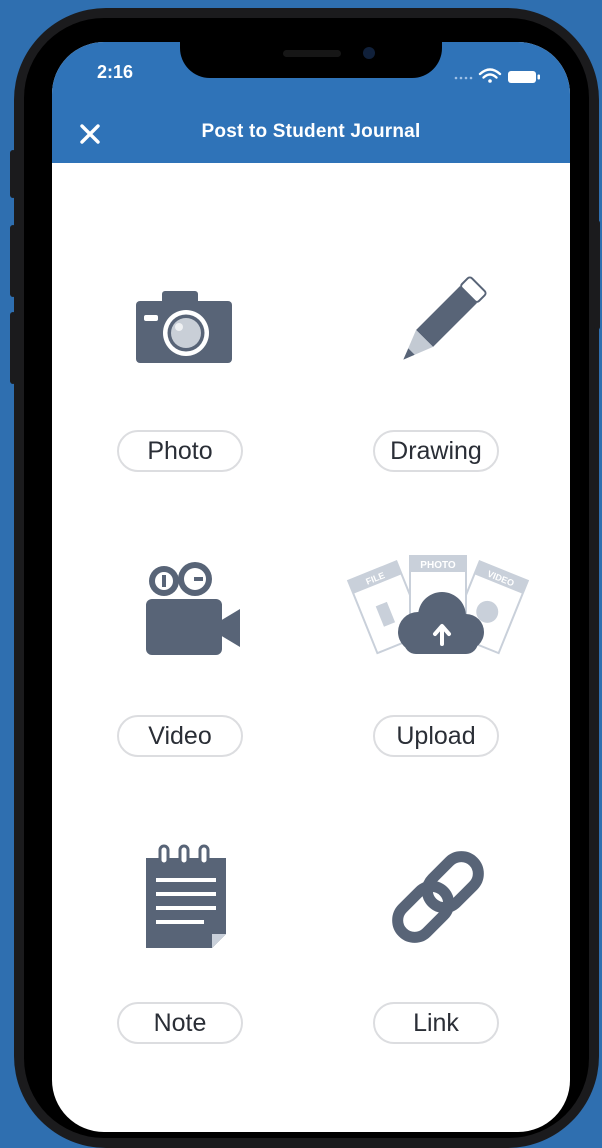 The width and height of the screenshot is (602, 1148). Describe the element at coordinates (182, 370) in the screenshot. I see `option-photo: Photo` at that location.